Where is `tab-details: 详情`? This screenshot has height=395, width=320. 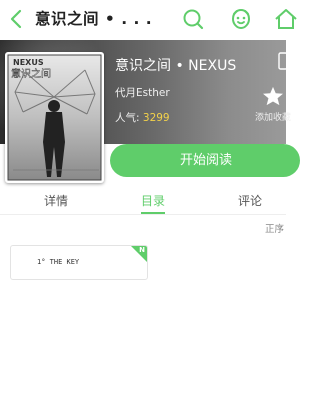 tab-details: 详情 is located at coordinates (56, 200).